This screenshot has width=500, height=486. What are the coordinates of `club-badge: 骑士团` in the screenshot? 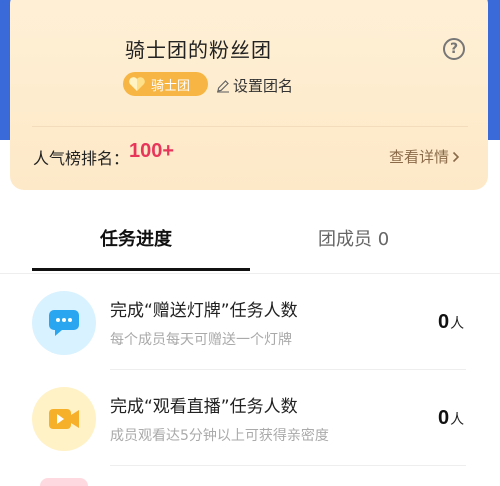 It's located at (165, 84).